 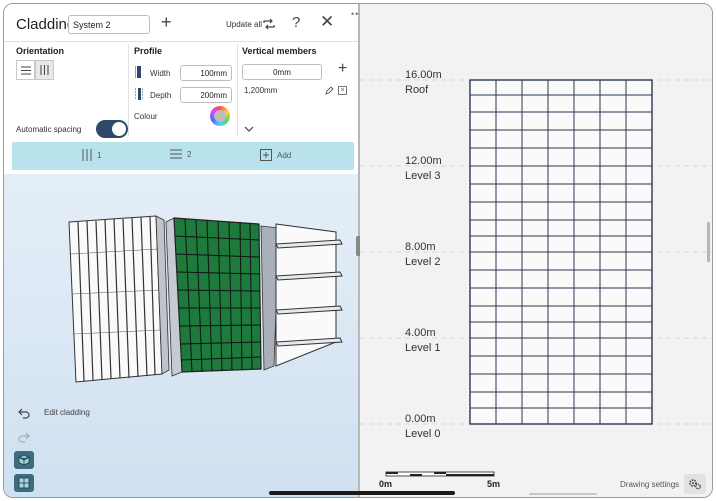 What do you see at coordinates (206, 73) in the screenshot?
I see `width-input` at bounding box center [206, 73].